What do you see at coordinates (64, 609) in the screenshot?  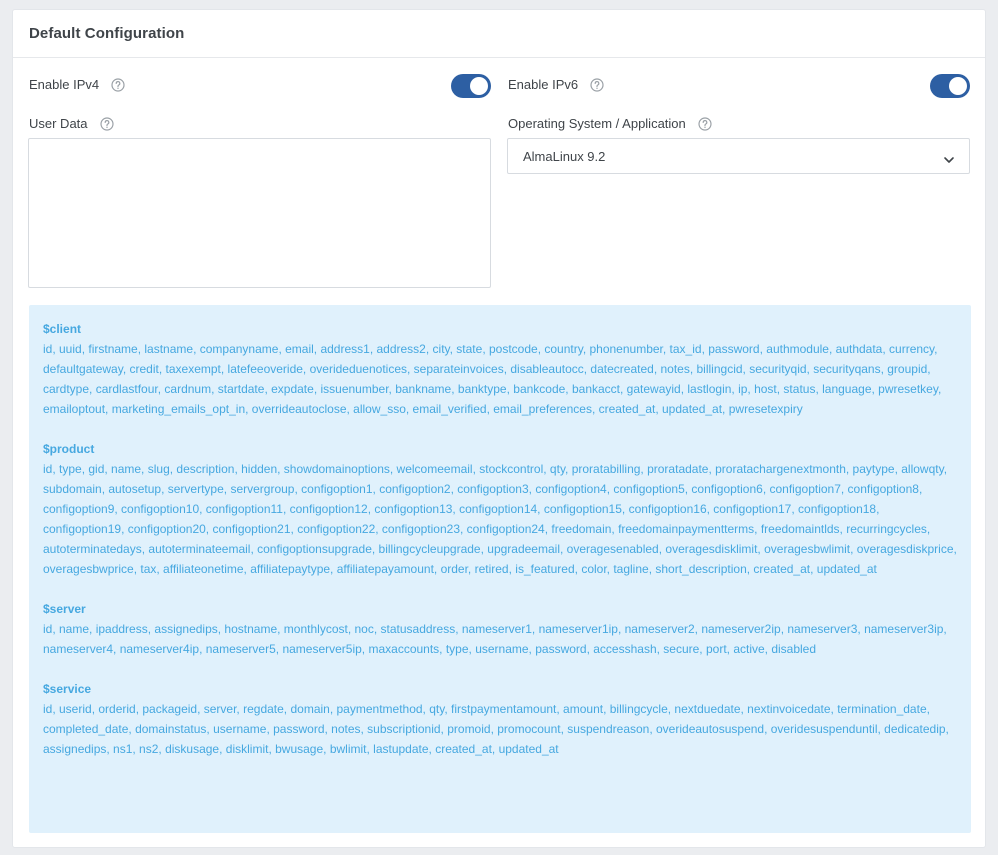 I see `server-variables-title: $server` at bounding box center [64, 609].